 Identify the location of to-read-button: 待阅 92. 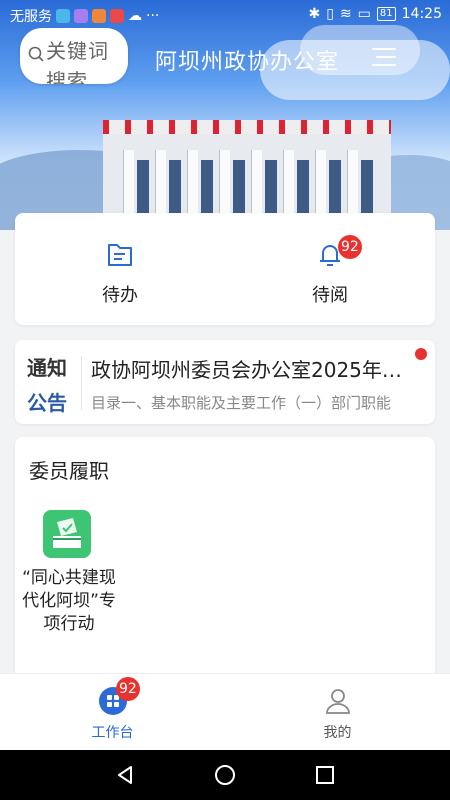
(330, 272).